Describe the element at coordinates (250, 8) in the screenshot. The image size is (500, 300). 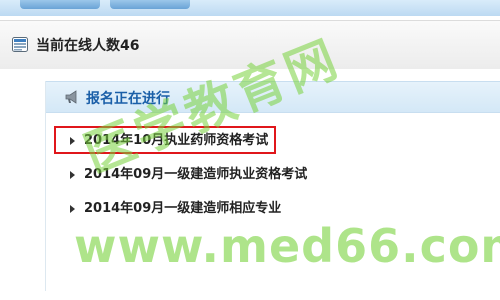
I see `top-strip` at that location.